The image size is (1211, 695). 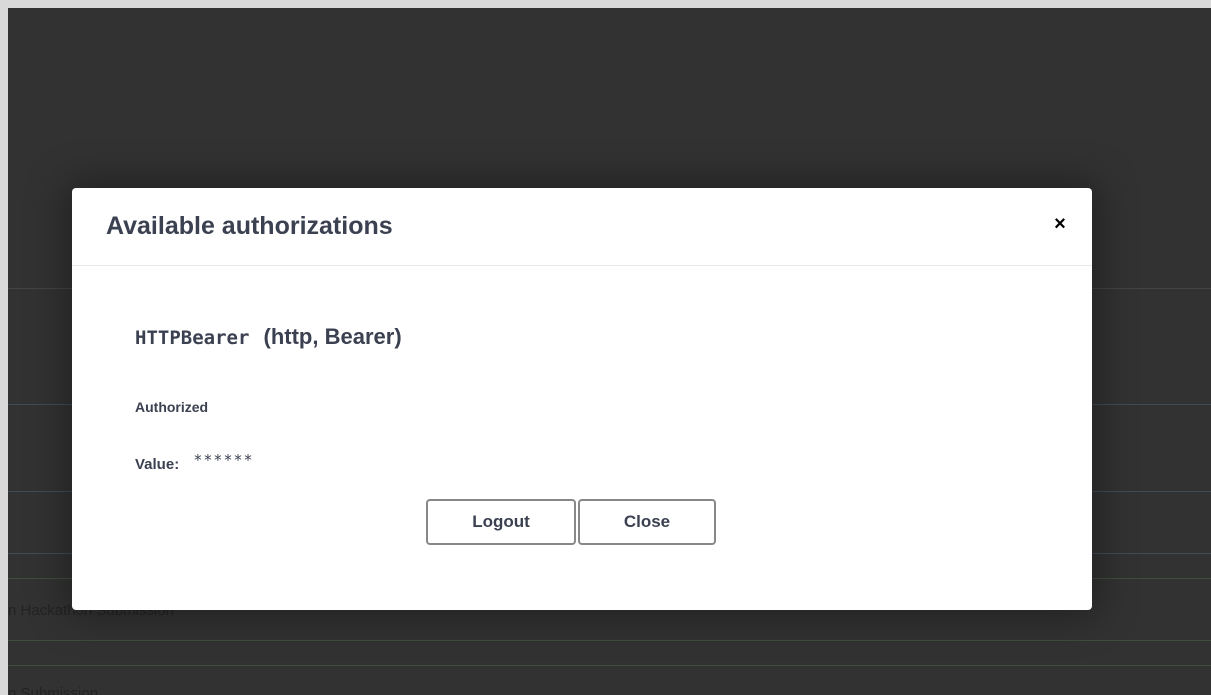 What do you see at coordinates (223, 460) in the screenshot?
I see `token-value: ******` at bounding box center [223, 460].